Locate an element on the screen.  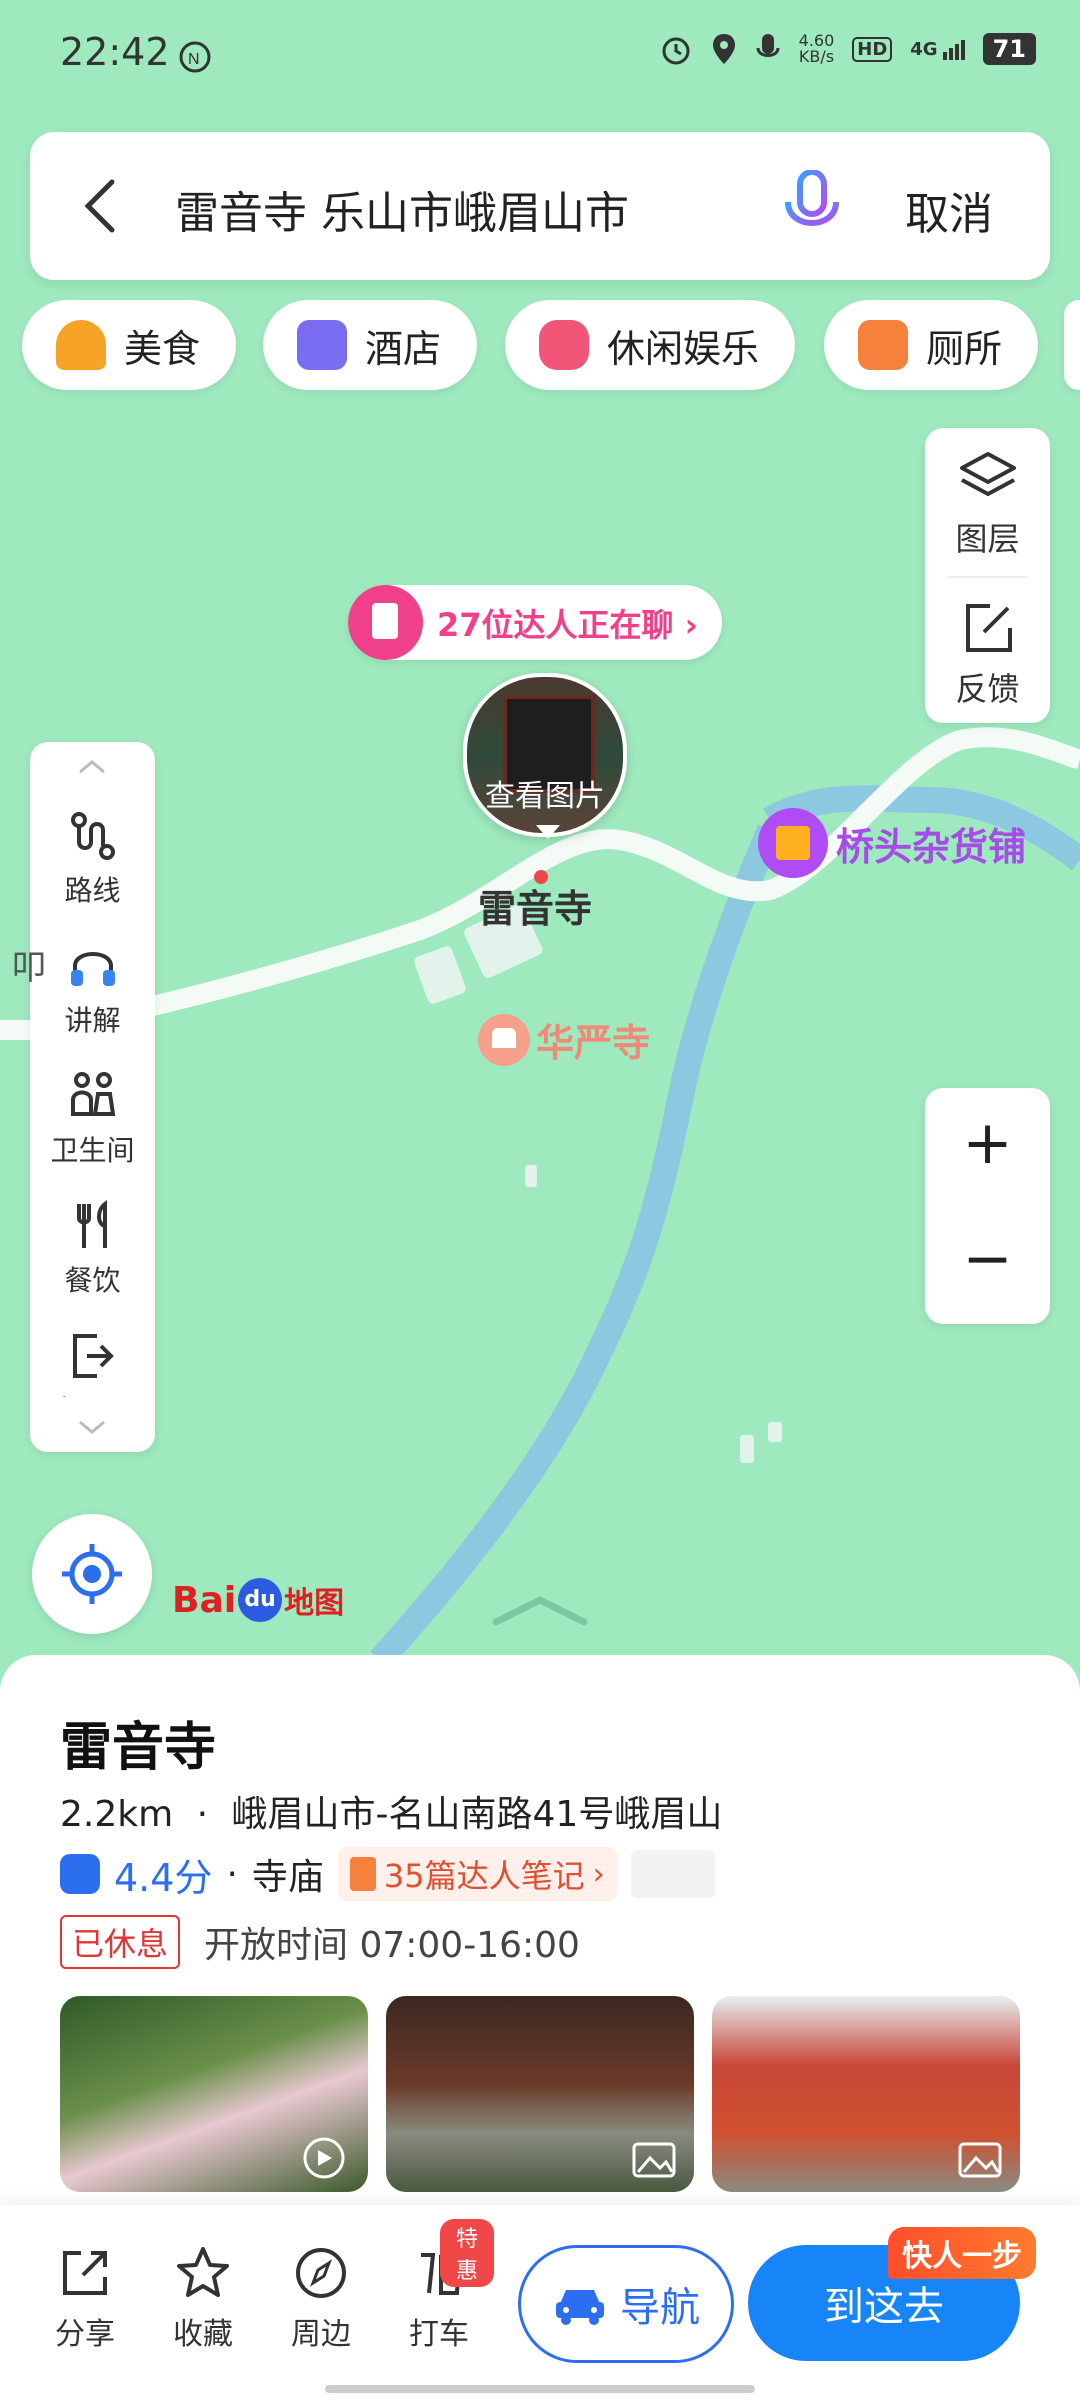
nfc-icon: N is located at coordinates (195, 57).